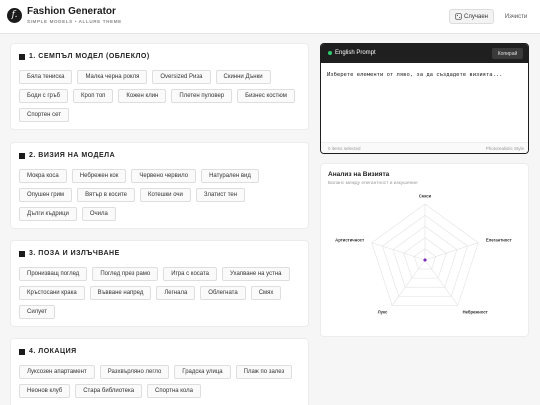 The image size is (540, 405). What do you see at coordinates (425, 260) in the screenshot?
I see `radar-point` at bounding box center [425, 260].